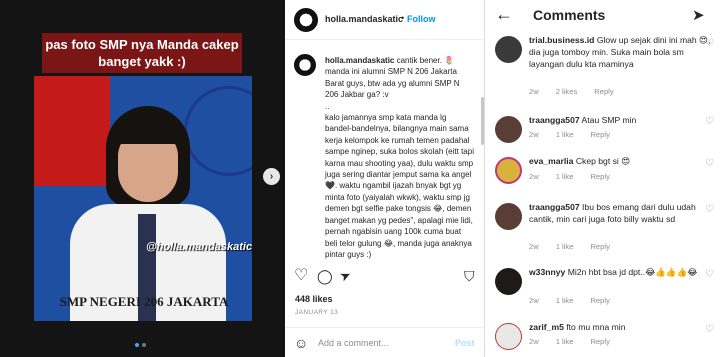 This screenshot has width=720, height=357. I want to click on comments-title: Comments, so click(569, 15).